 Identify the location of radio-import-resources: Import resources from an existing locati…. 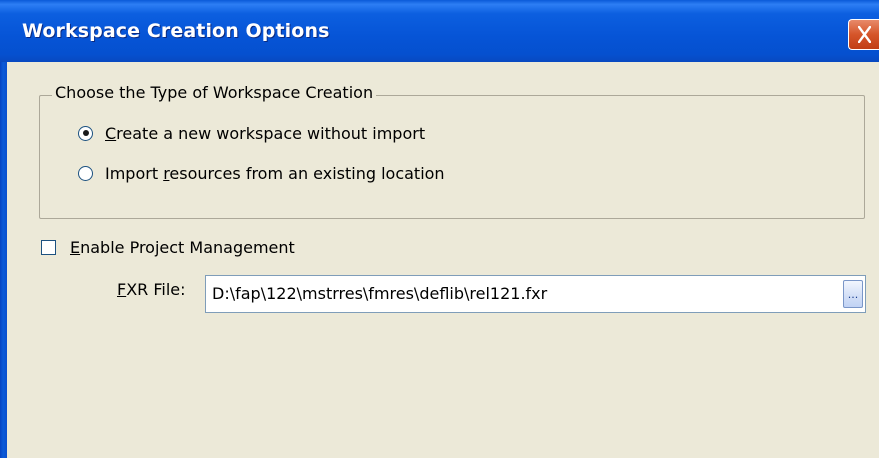
(261, 173).